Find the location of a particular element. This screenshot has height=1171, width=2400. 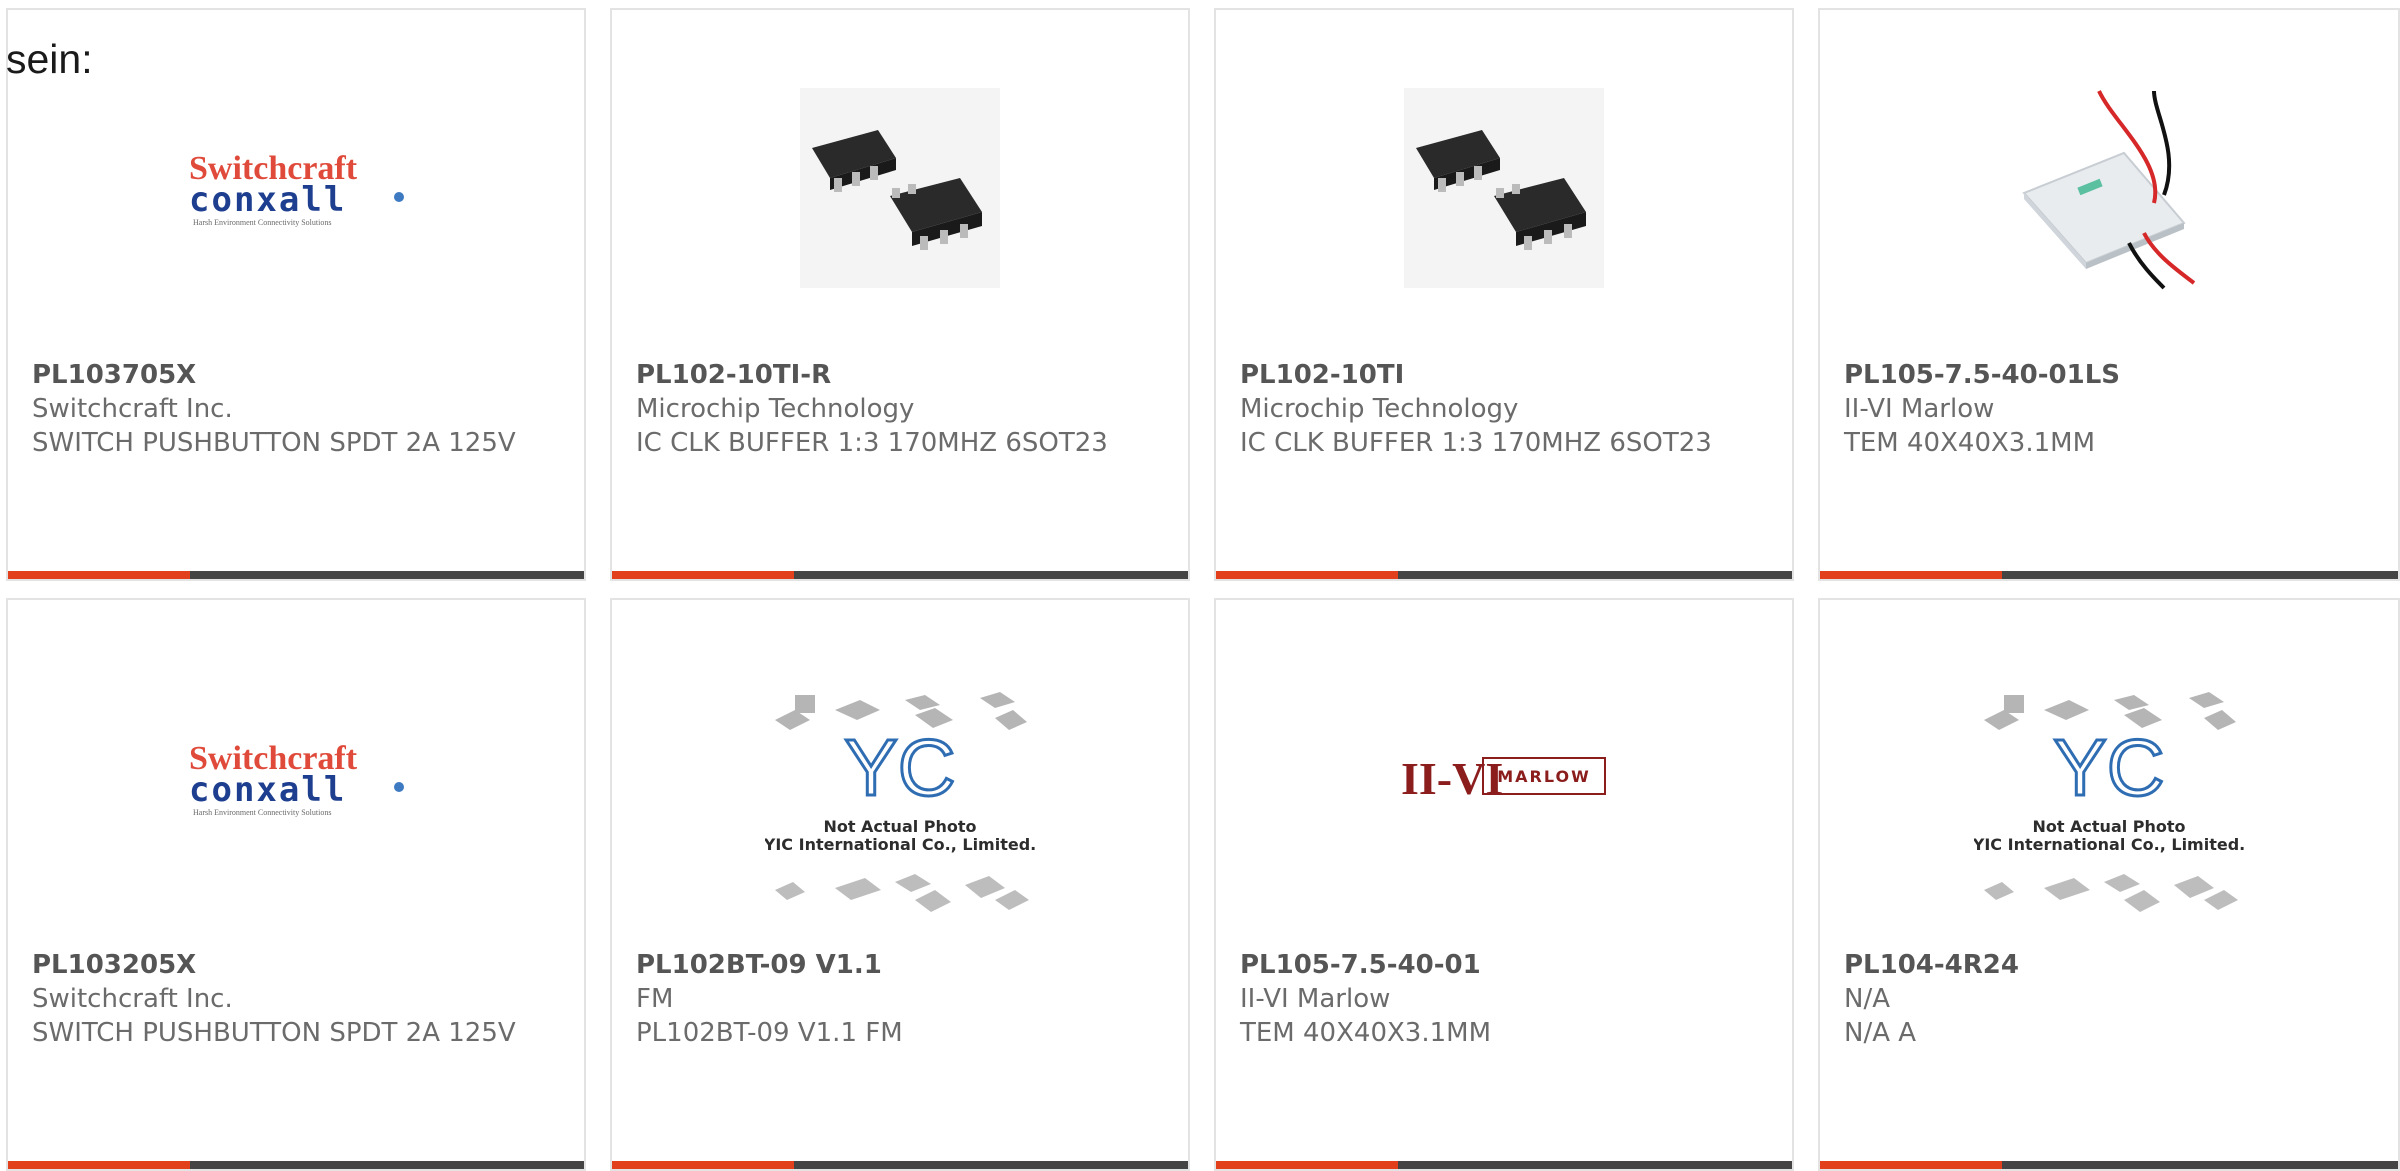

part-number: PL103205X is located at coordinates (292, 965).